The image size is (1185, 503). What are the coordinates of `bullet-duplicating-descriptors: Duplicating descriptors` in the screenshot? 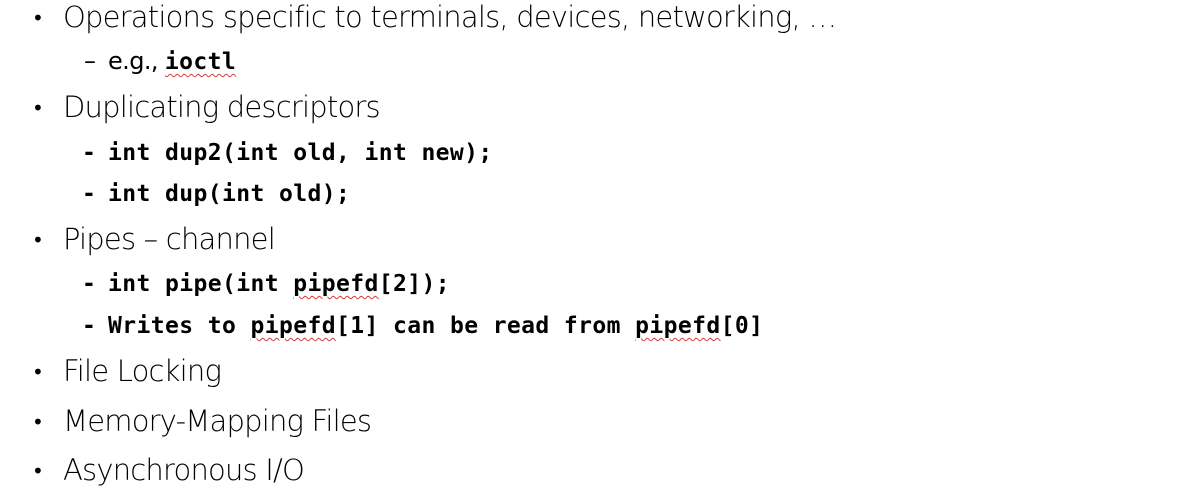 It's located at (222, 107).